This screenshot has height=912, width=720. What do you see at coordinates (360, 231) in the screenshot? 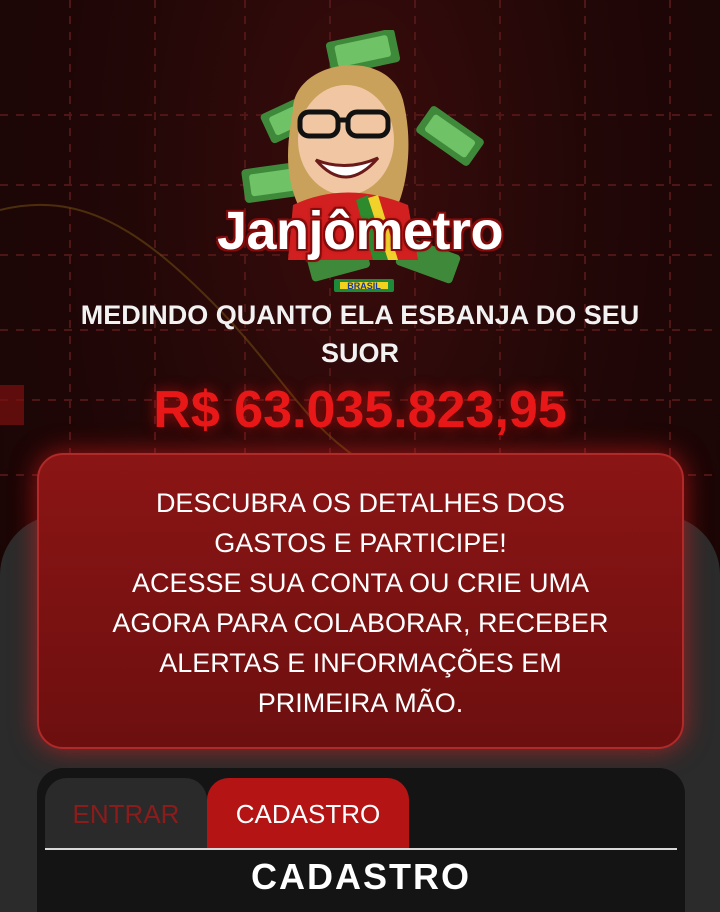
I see `brand-title: Janjômetro` at bounding box center [360, 231].